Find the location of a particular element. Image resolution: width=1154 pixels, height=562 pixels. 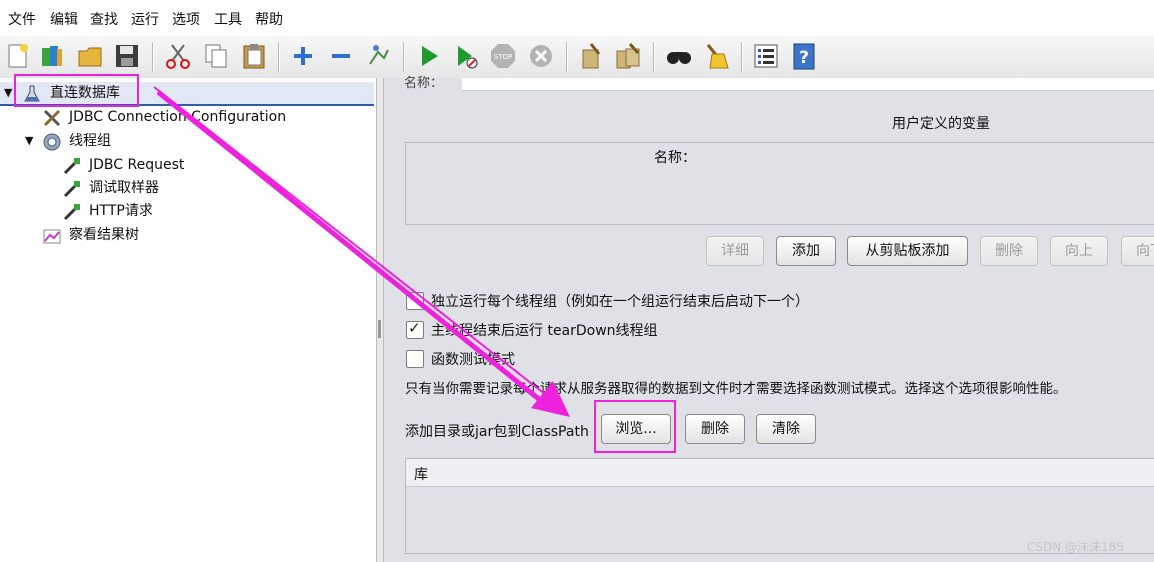

templates-icon is located at coordinates (52, 56).